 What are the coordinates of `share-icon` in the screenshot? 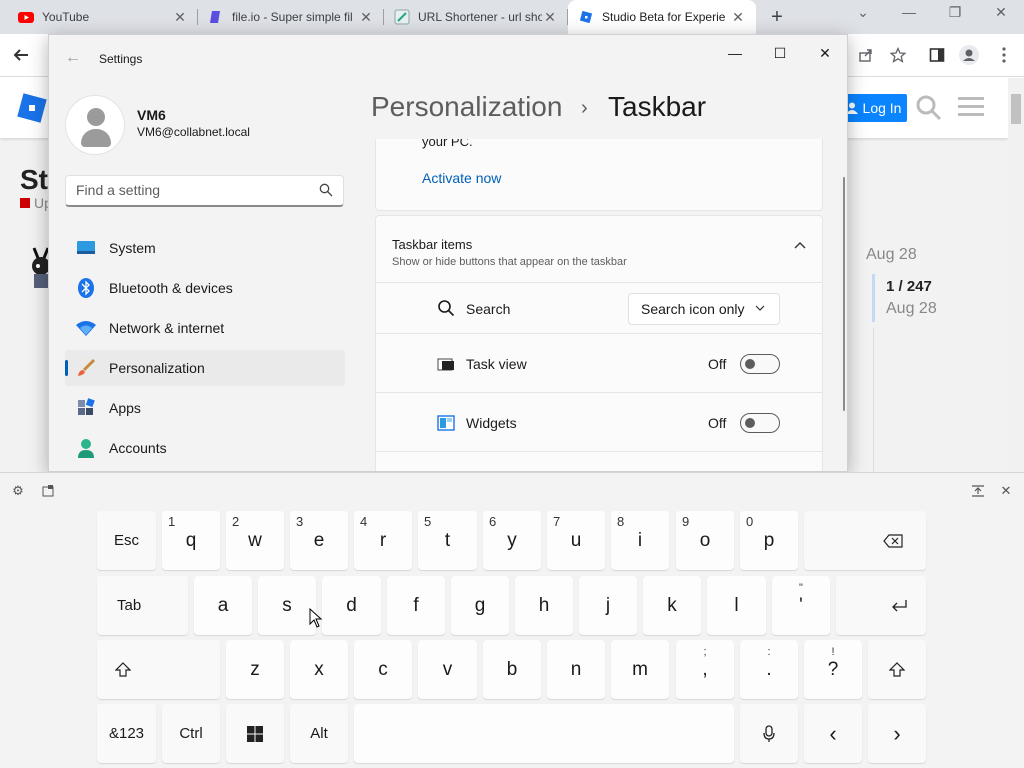 It's located at (866, 55).